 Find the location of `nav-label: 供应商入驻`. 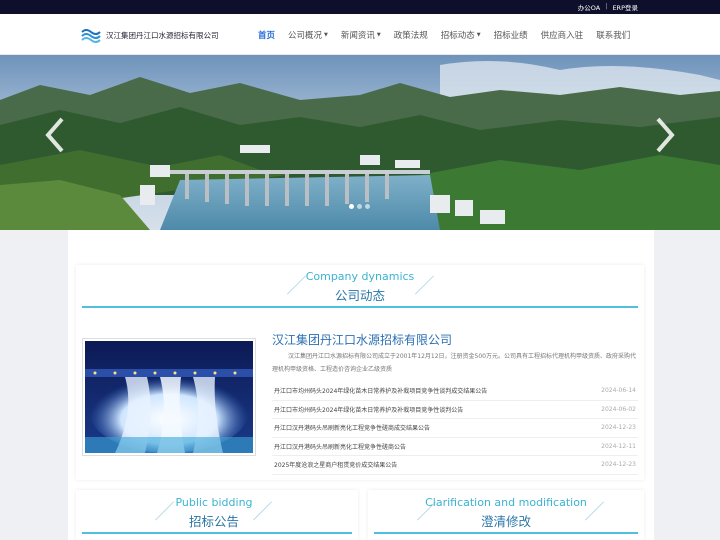

nav-label: 供应商入驻 is located at coordinates (562, 36).